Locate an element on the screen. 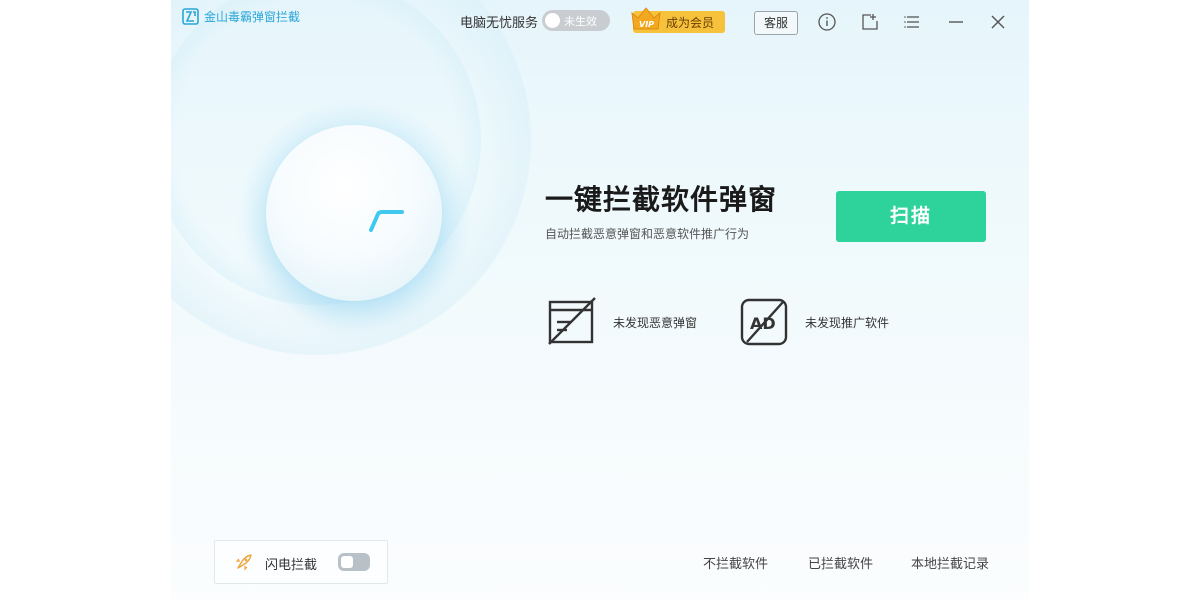 The height and width of the screenshot is (600, 1200). blocked-software-link: 已拦截软件 is located at coordinates (840, 562).